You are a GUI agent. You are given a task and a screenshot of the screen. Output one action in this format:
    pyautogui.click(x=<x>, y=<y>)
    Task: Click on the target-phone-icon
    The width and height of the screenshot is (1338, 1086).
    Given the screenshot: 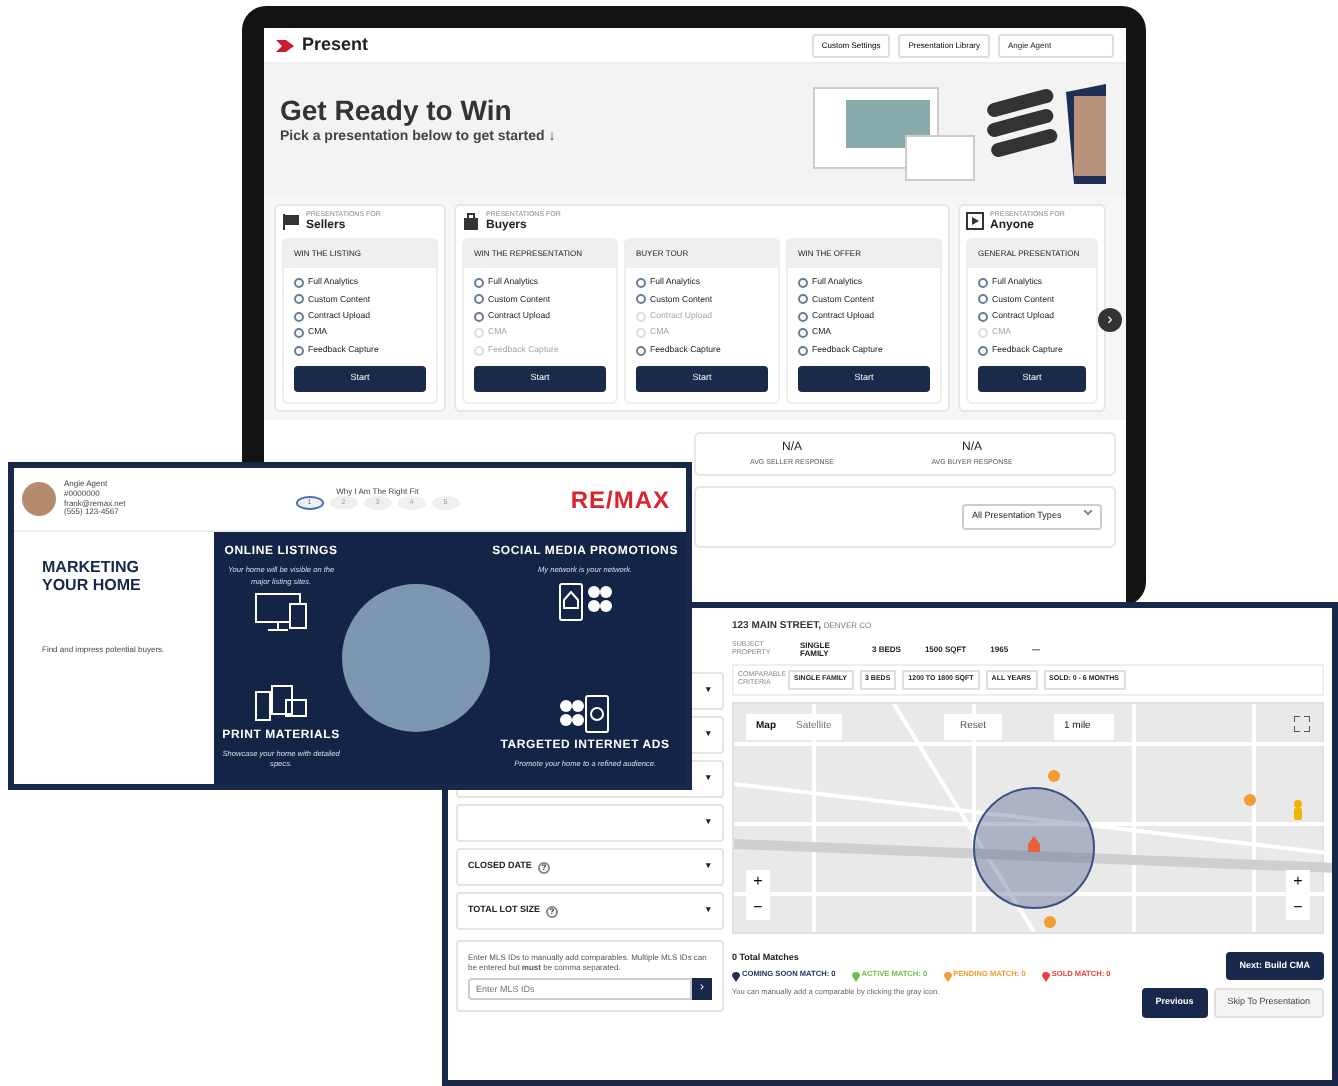 What is the action you would take?
    pyautogui.click(x=585, y=714)
    